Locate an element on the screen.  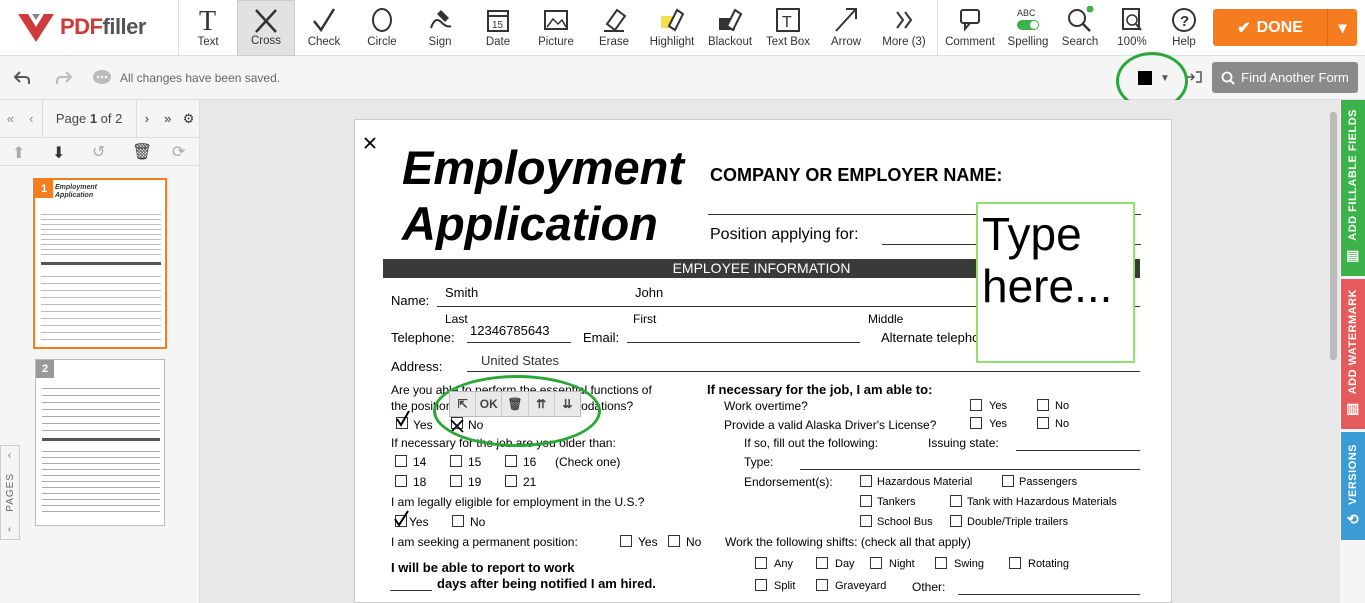
versions-tab: VERSIONS ⟲ is located at coordinates (1353, 486).